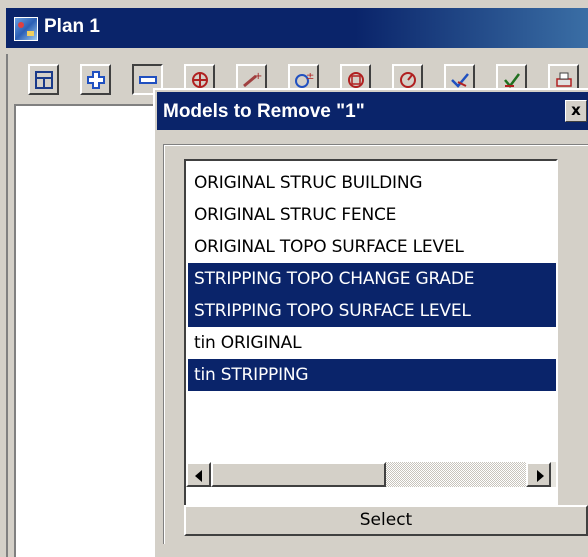 The image size is (588, 557). Describe the element at coordinates (372, 343) in the screenshot. I see `list-item: tin ORIGINAL` at that location.